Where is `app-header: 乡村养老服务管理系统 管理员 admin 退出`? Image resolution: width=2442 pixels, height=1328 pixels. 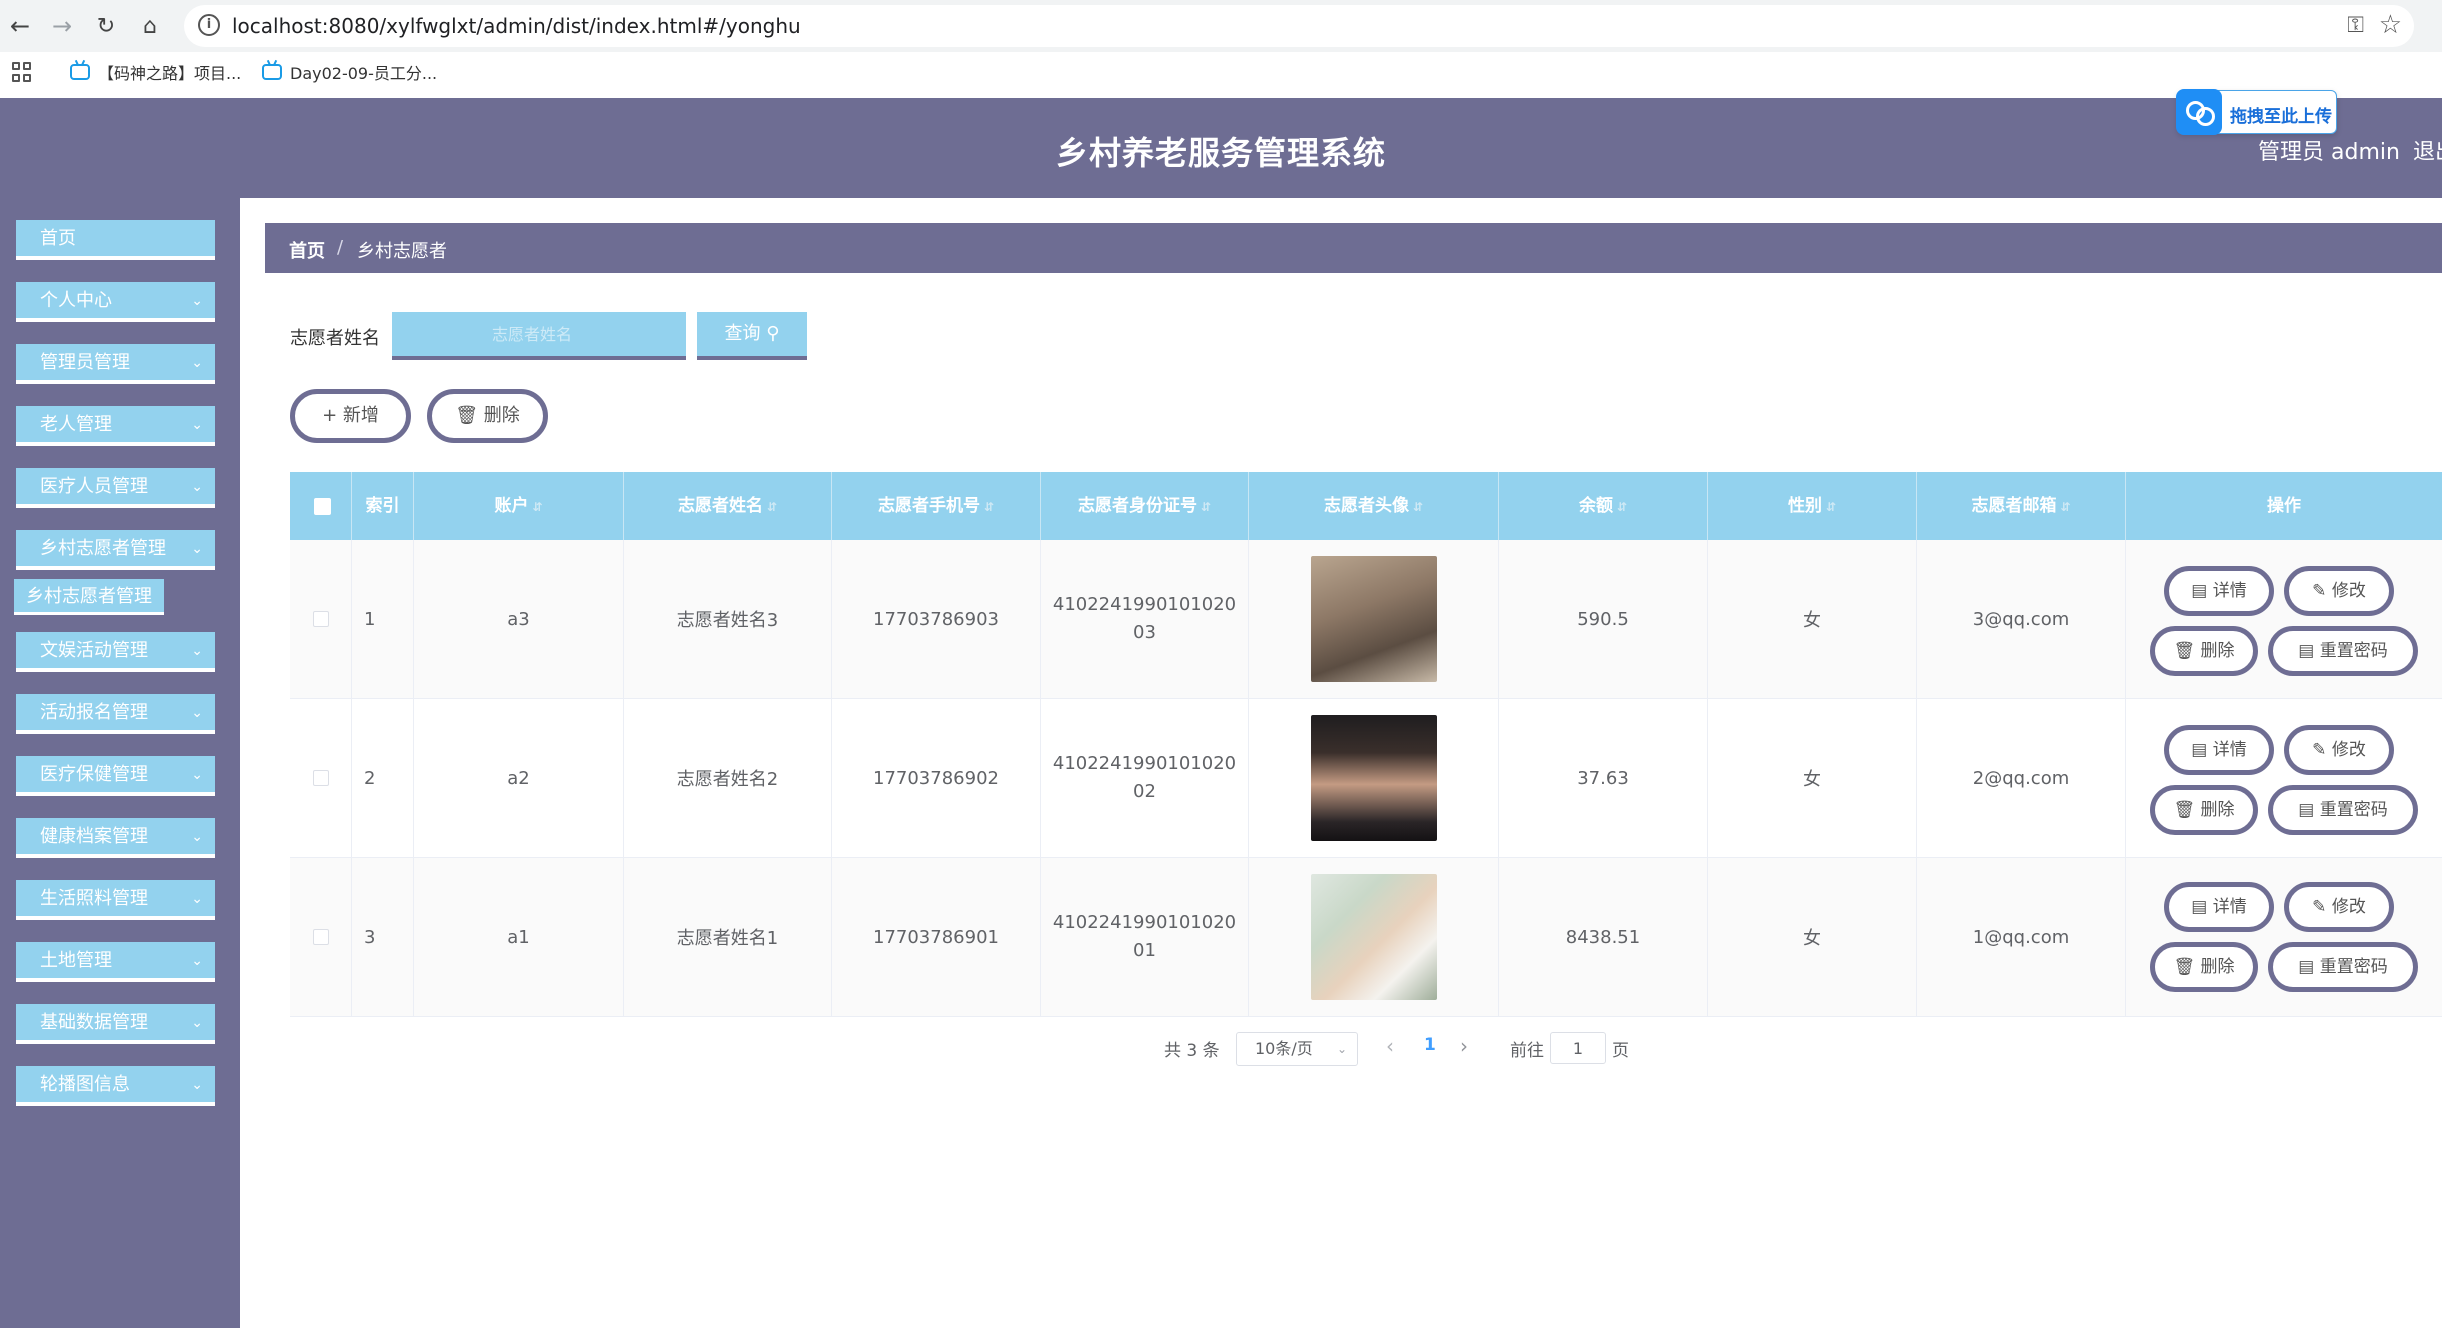
app-header: 乡村养老服务管理系统 管理员 admin 退出 is located at coordinates (1221, 148).